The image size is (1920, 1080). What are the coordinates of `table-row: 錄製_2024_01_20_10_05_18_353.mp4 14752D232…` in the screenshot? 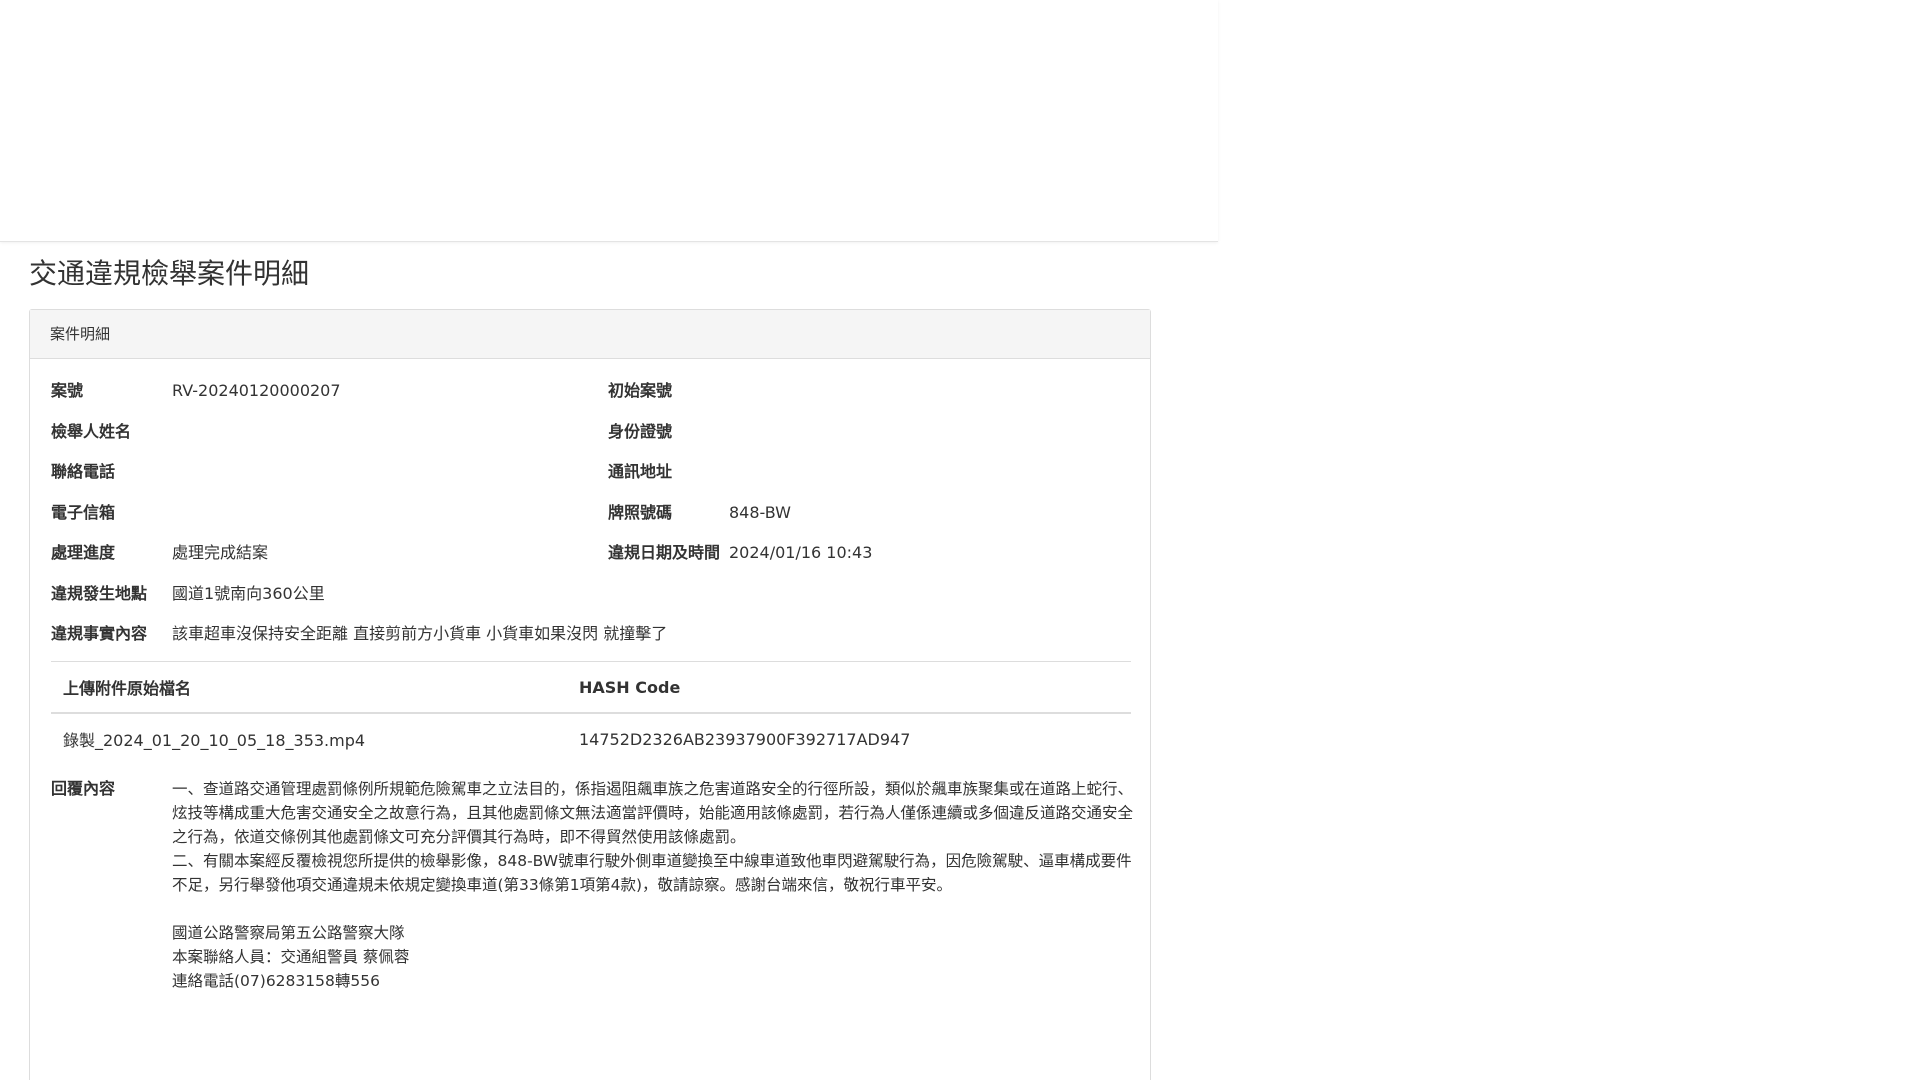 It's located at (591, 738).